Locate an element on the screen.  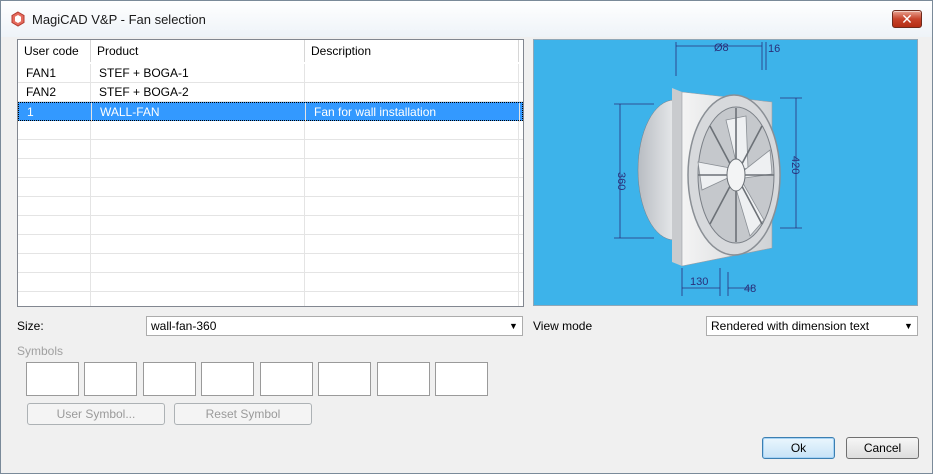
cell-description: Fan for wall installation is located at coordinates (413, 112).